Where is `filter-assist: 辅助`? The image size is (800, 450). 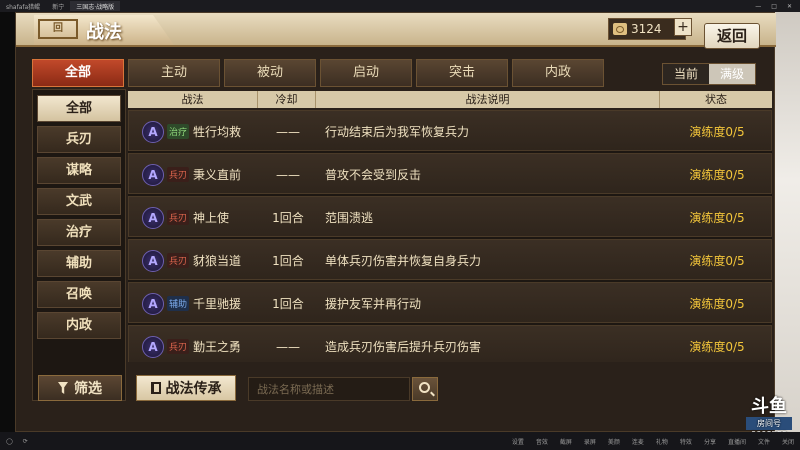 filter-assist: 辅助 is located at coordinates (79, 263).